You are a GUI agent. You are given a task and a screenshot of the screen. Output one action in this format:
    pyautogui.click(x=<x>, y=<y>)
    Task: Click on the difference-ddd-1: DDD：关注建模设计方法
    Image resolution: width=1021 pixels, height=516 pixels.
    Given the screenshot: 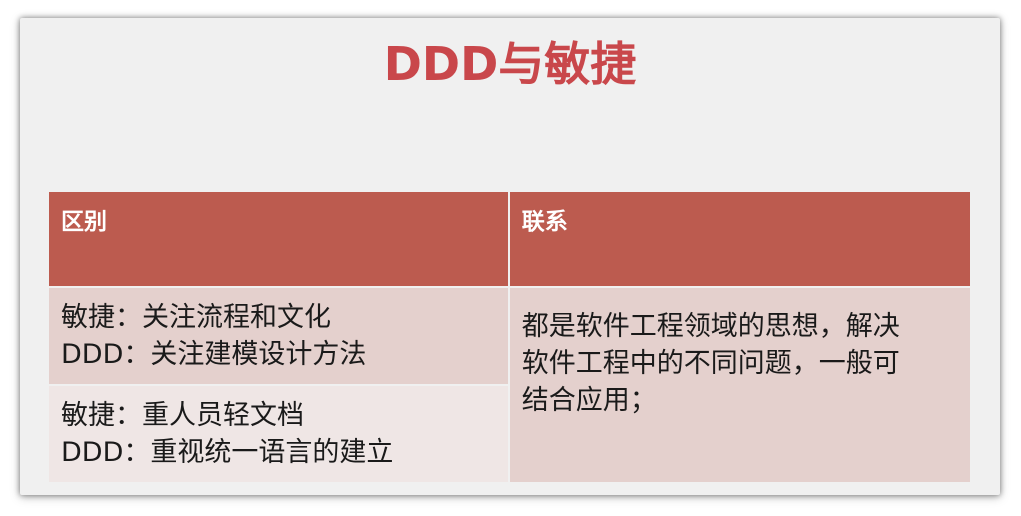 What is the action you would take?
    pyautogui.click(x=214, y=354)
    